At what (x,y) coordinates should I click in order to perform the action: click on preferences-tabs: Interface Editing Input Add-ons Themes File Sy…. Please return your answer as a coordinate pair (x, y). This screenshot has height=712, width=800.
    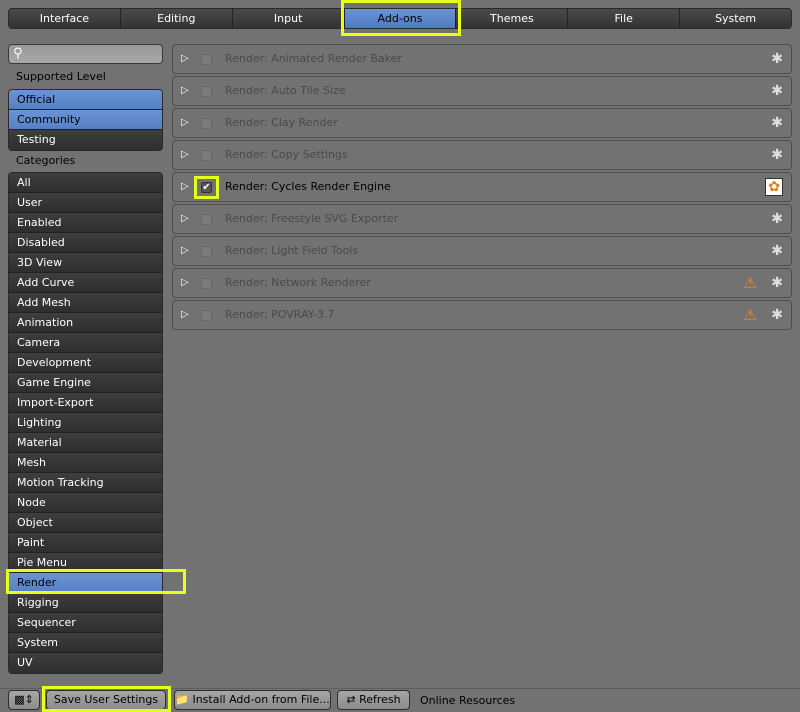
    Looking at the image, I should click on (400, 18).